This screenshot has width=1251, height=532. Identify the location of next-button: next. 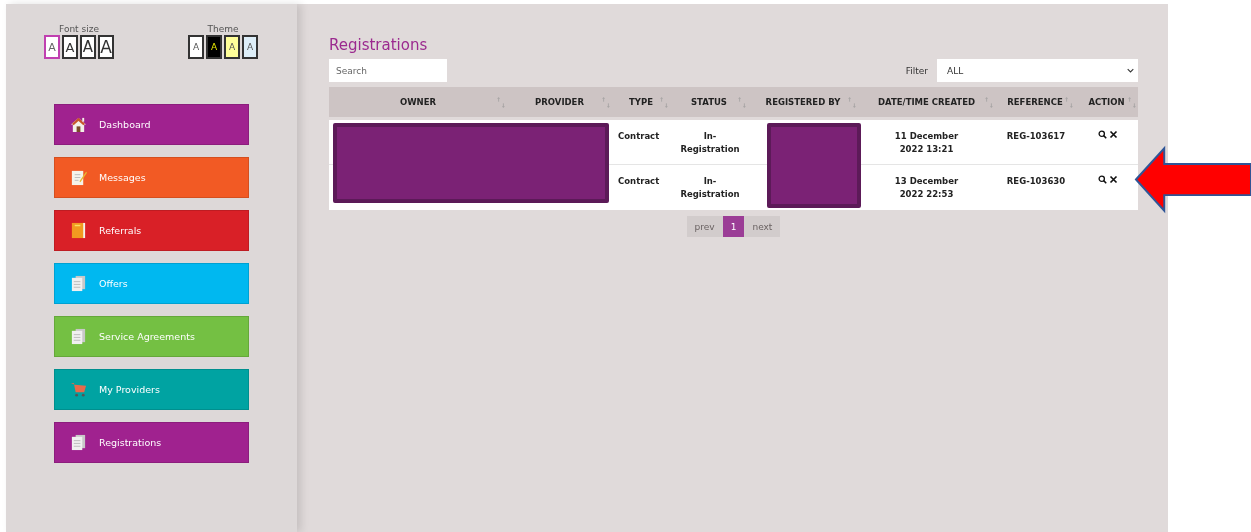
(762, 226).